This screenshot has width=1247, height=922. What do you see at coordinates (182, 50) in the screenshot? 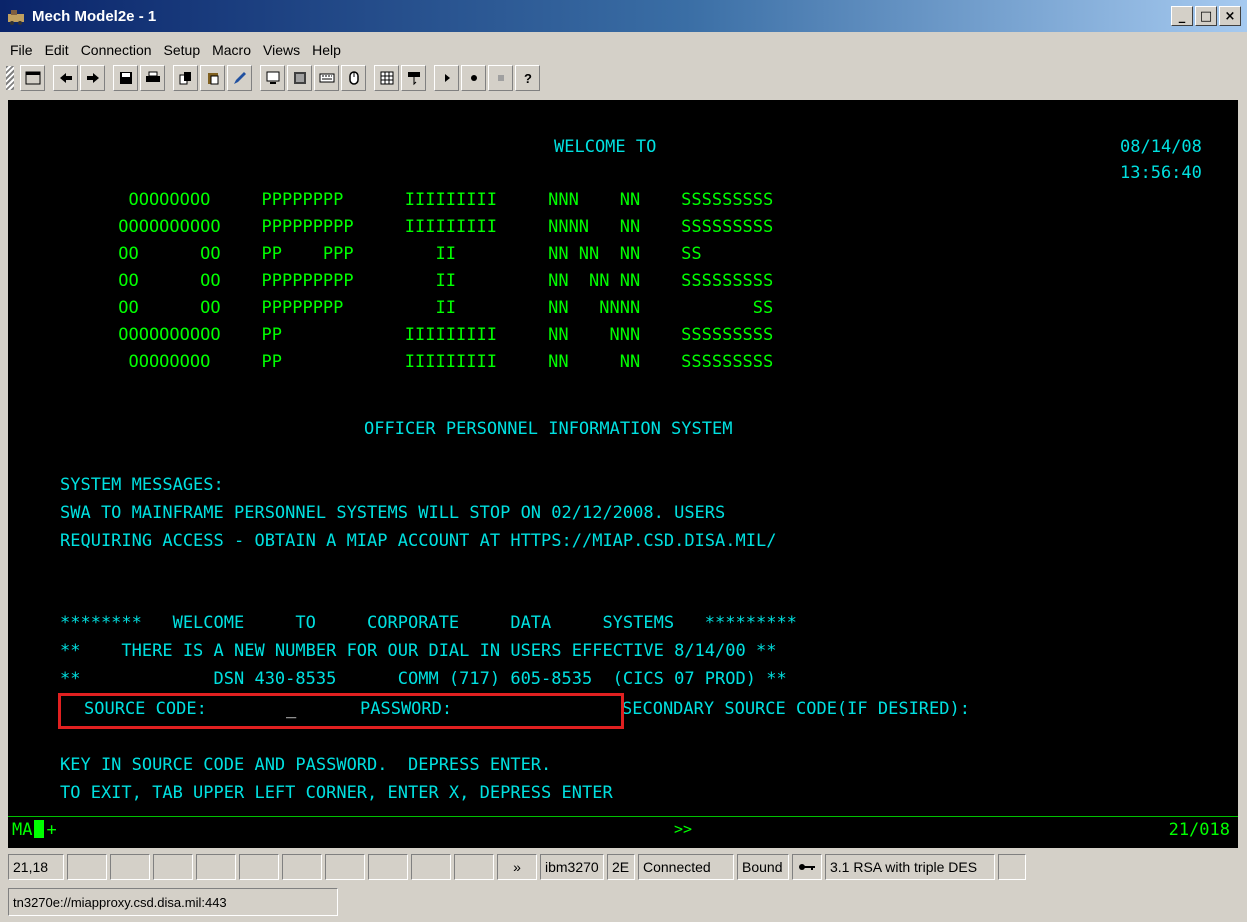
I see `menu-setup: Setup` at bounding box center [182, 50].